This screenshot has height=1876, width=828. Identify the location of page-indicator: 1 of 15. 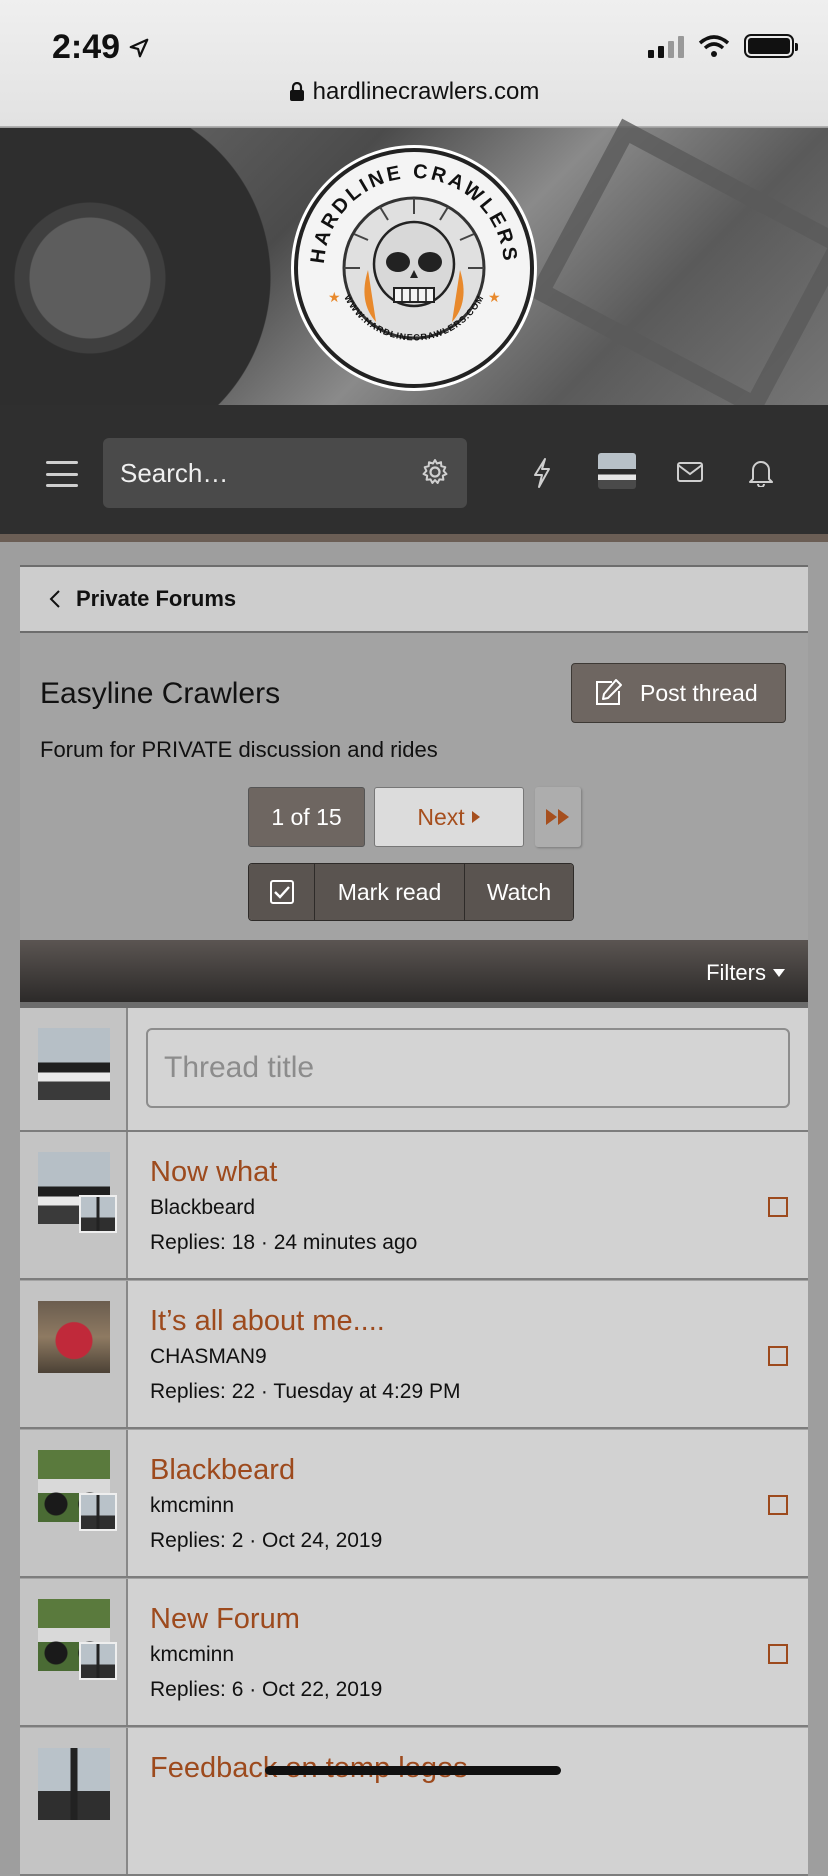
(306, 817).